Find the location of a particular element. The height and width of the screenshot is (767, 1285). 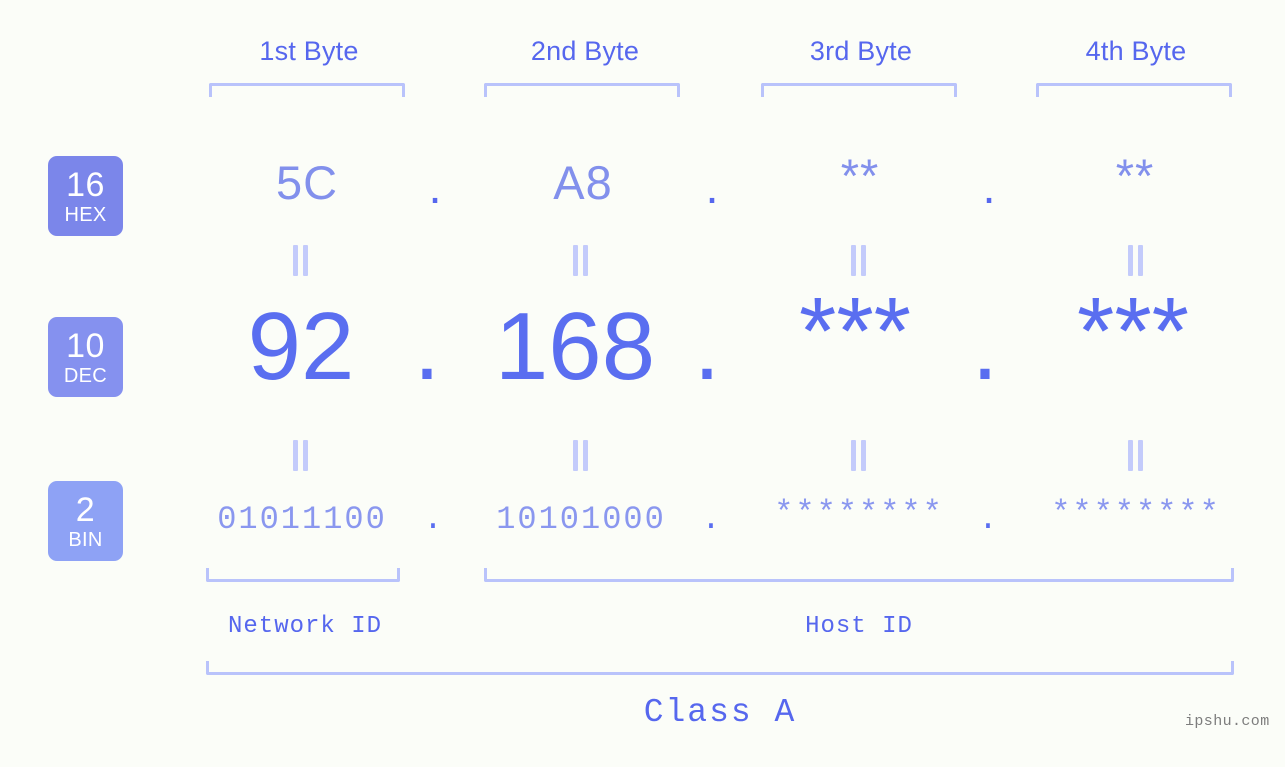

class-label: Class A is located at coordinates (720, 712).